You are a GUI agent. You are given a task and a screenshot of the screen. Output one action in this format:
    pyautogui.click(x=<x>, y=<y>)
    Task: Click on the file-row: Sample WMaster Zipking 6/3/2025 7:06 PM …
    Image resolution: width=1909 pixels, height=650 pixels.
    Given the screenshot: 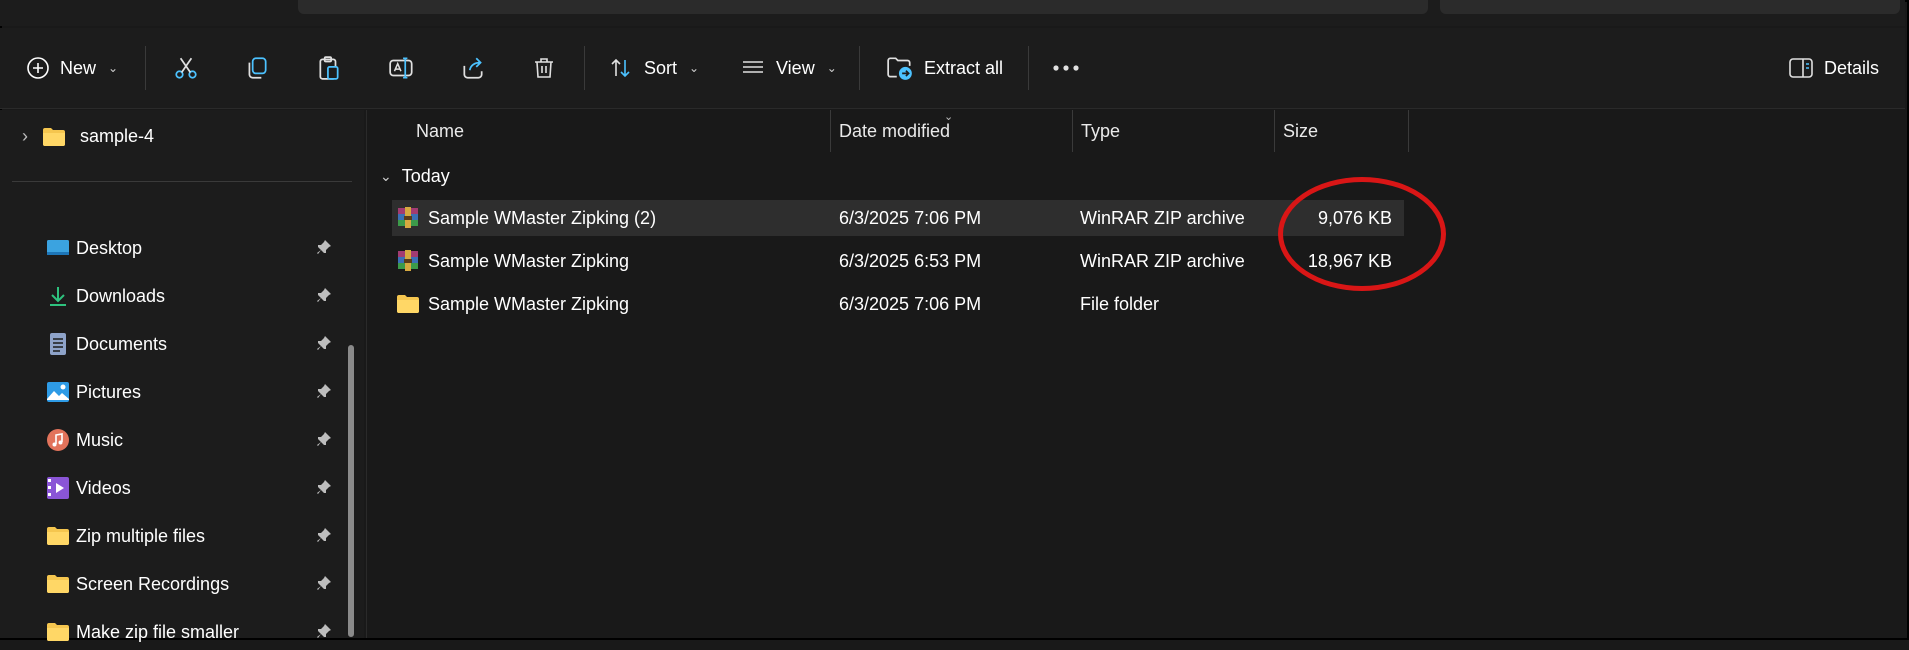 What is the action you would take?
    pyautogui.click(x=898, y=304)
    